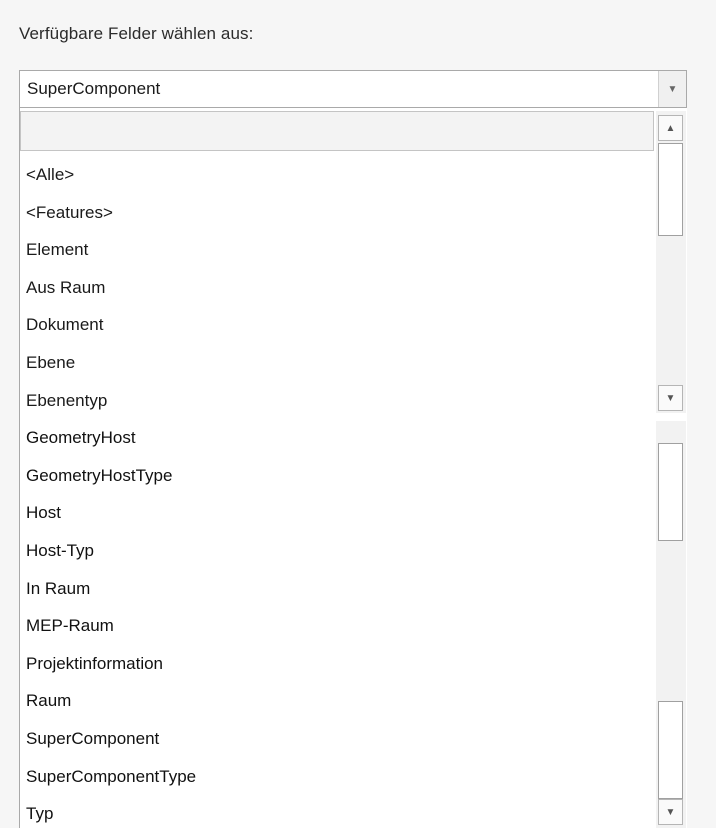  I want to click on scroll-up-icon: ▲, so click(670, 128).